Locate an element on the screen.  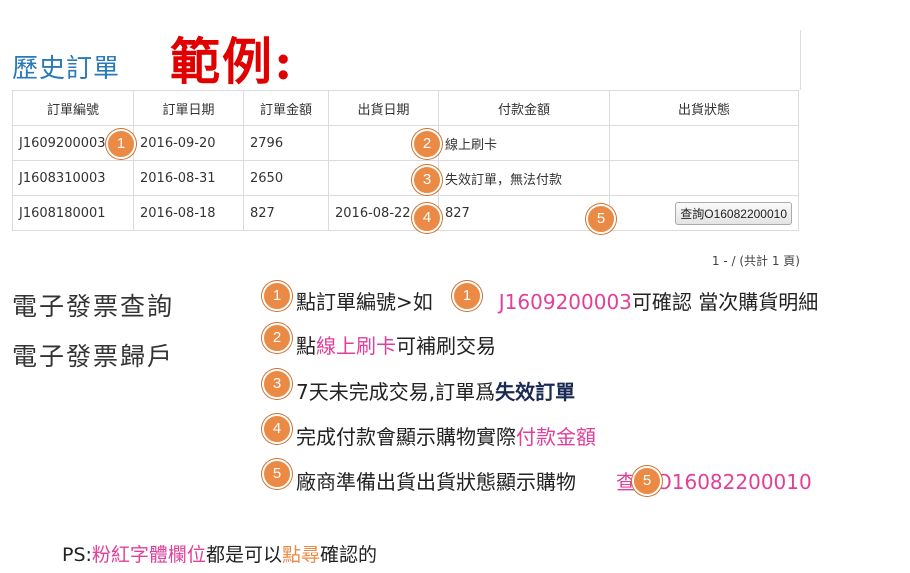
step-marker-5: 5 is located at coordinates (601, 219).